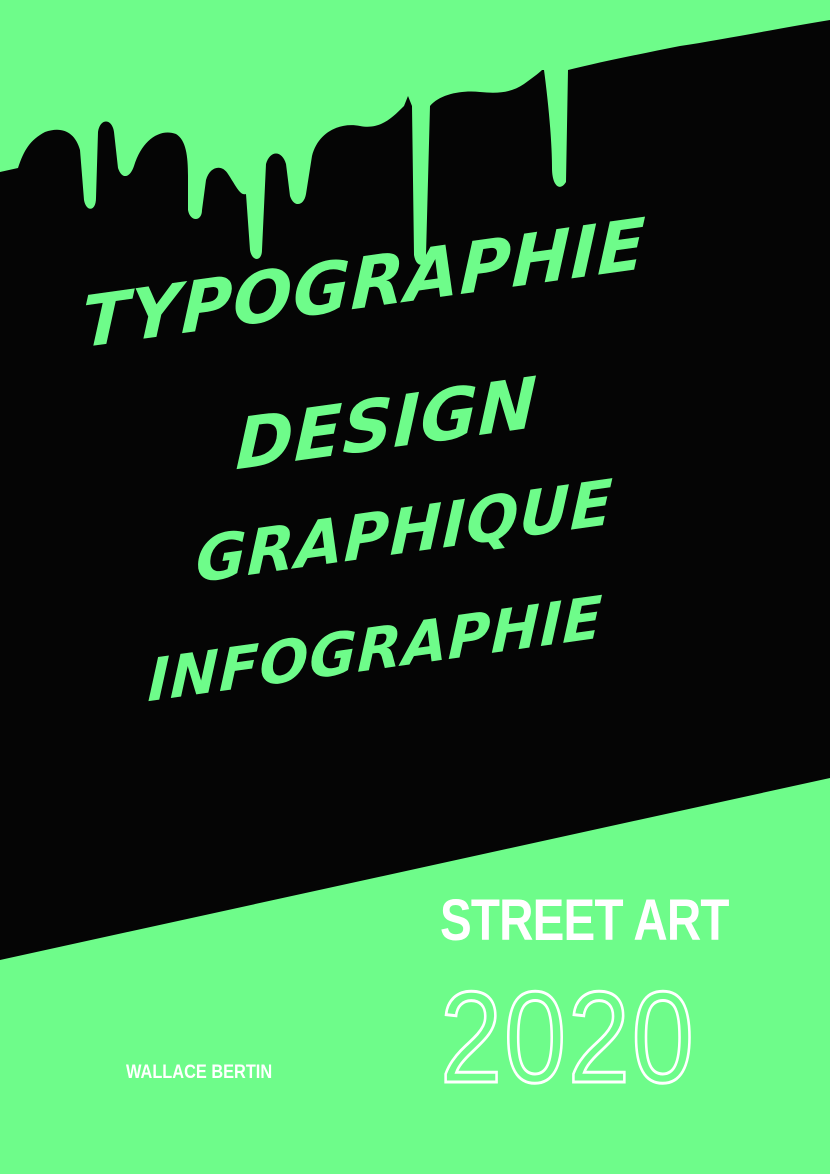 The width and height of the screenshot is (830, 1174). Describe the element at coordinates (567, 1037) in the screenshot. I see `year-outline: 2020` at that location.